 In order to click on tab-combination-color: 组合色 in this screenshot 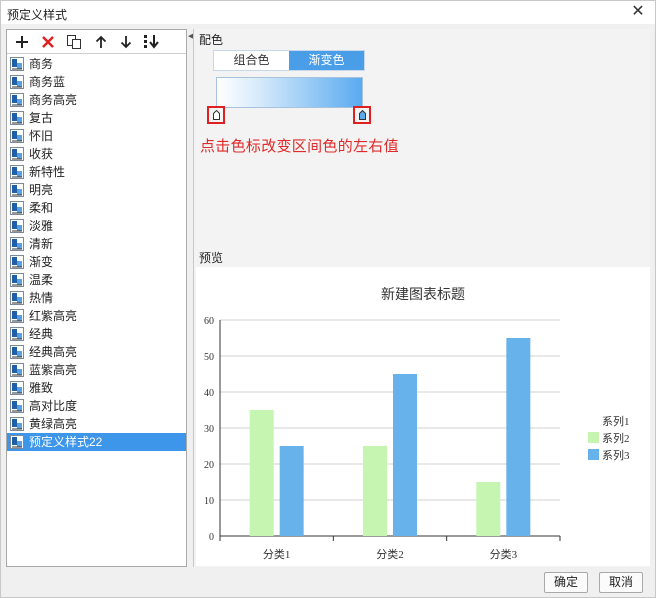, I will do `click(251, 60)`.